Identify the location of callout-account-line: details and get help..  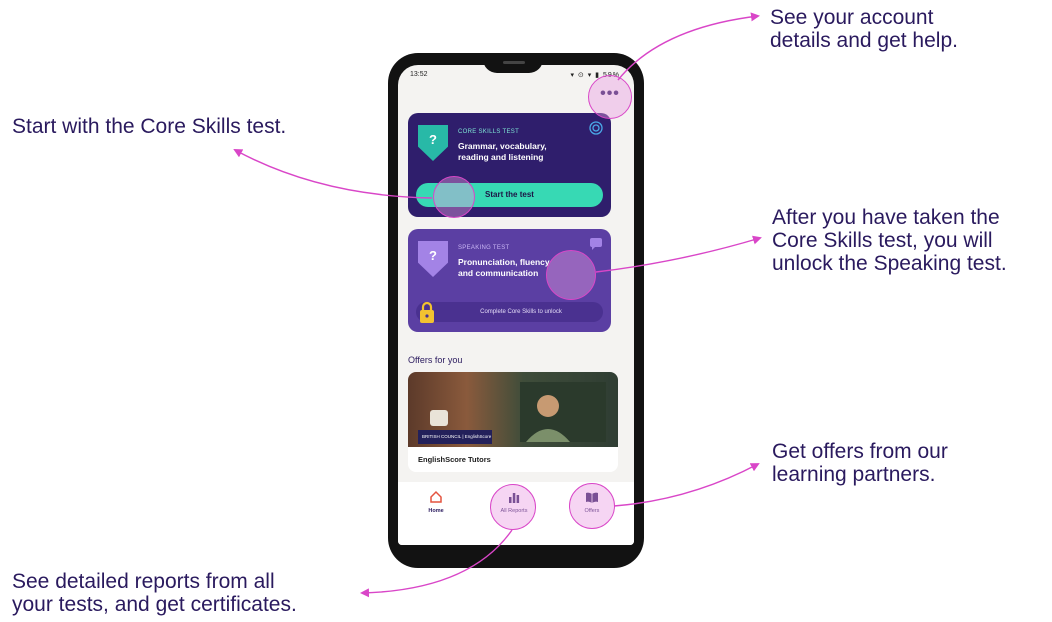
(864, 40).